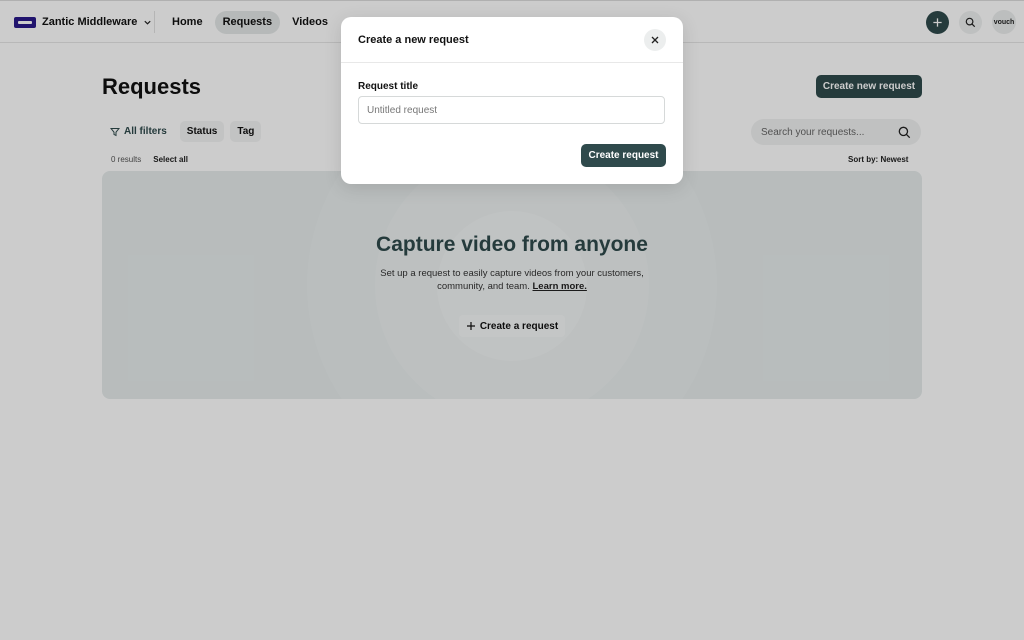  Describe the element at coordinates (413, 39) in the screenshot. I see `modal-title: Create a new request` at that location.